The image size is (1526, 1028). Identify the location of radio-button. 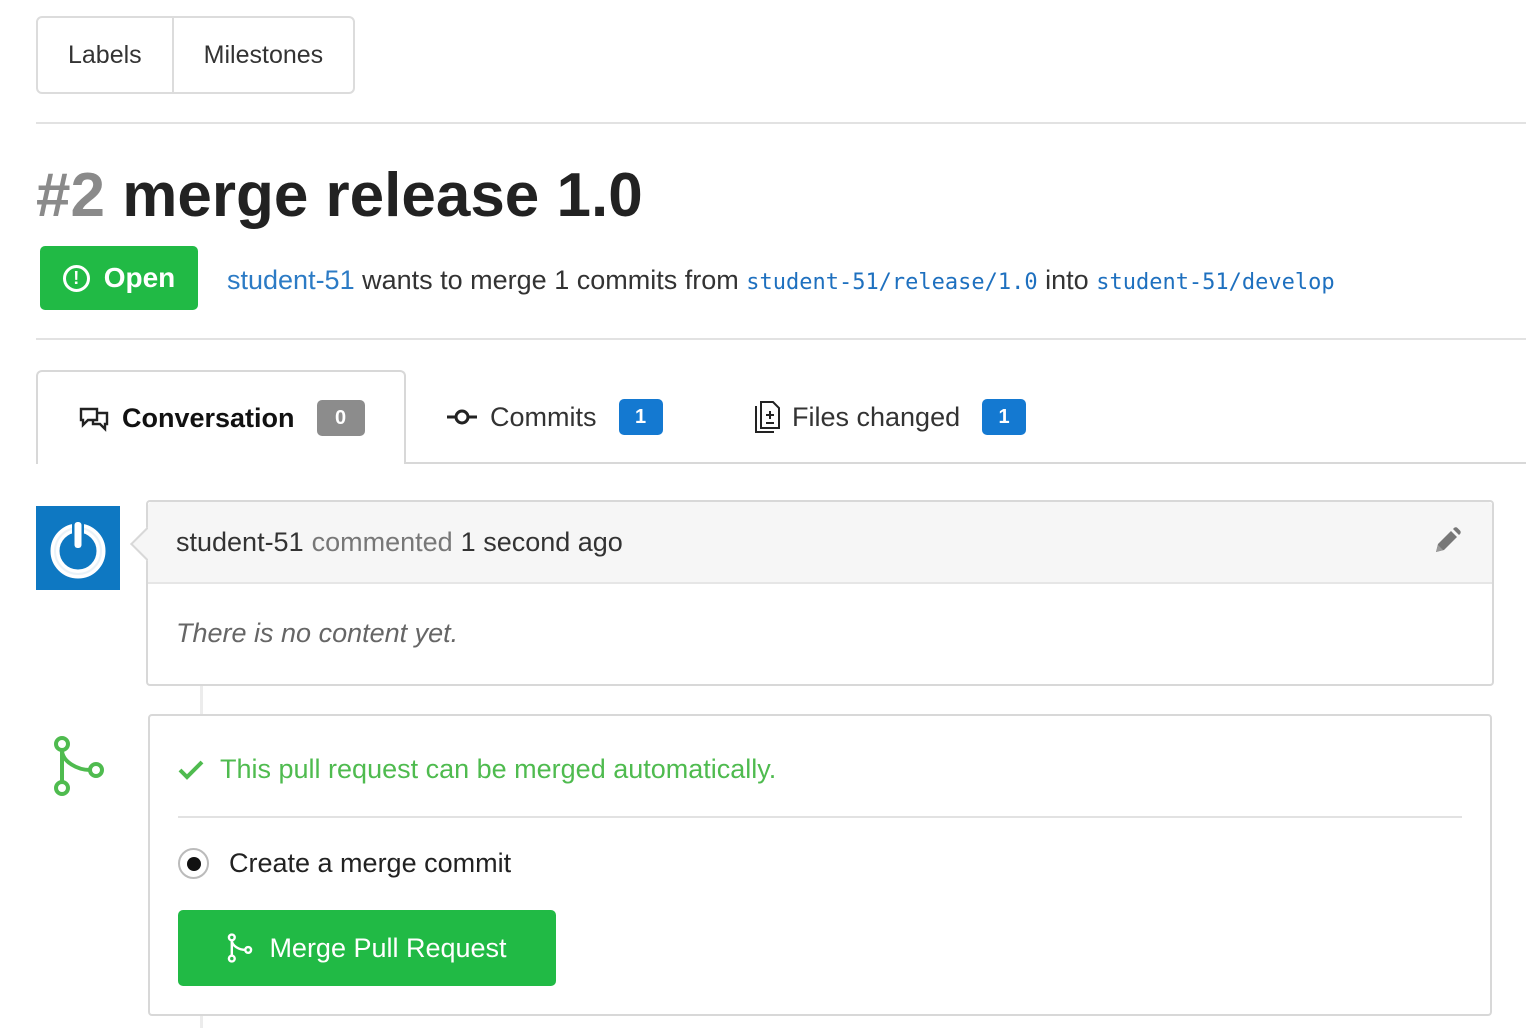
(193, 863).